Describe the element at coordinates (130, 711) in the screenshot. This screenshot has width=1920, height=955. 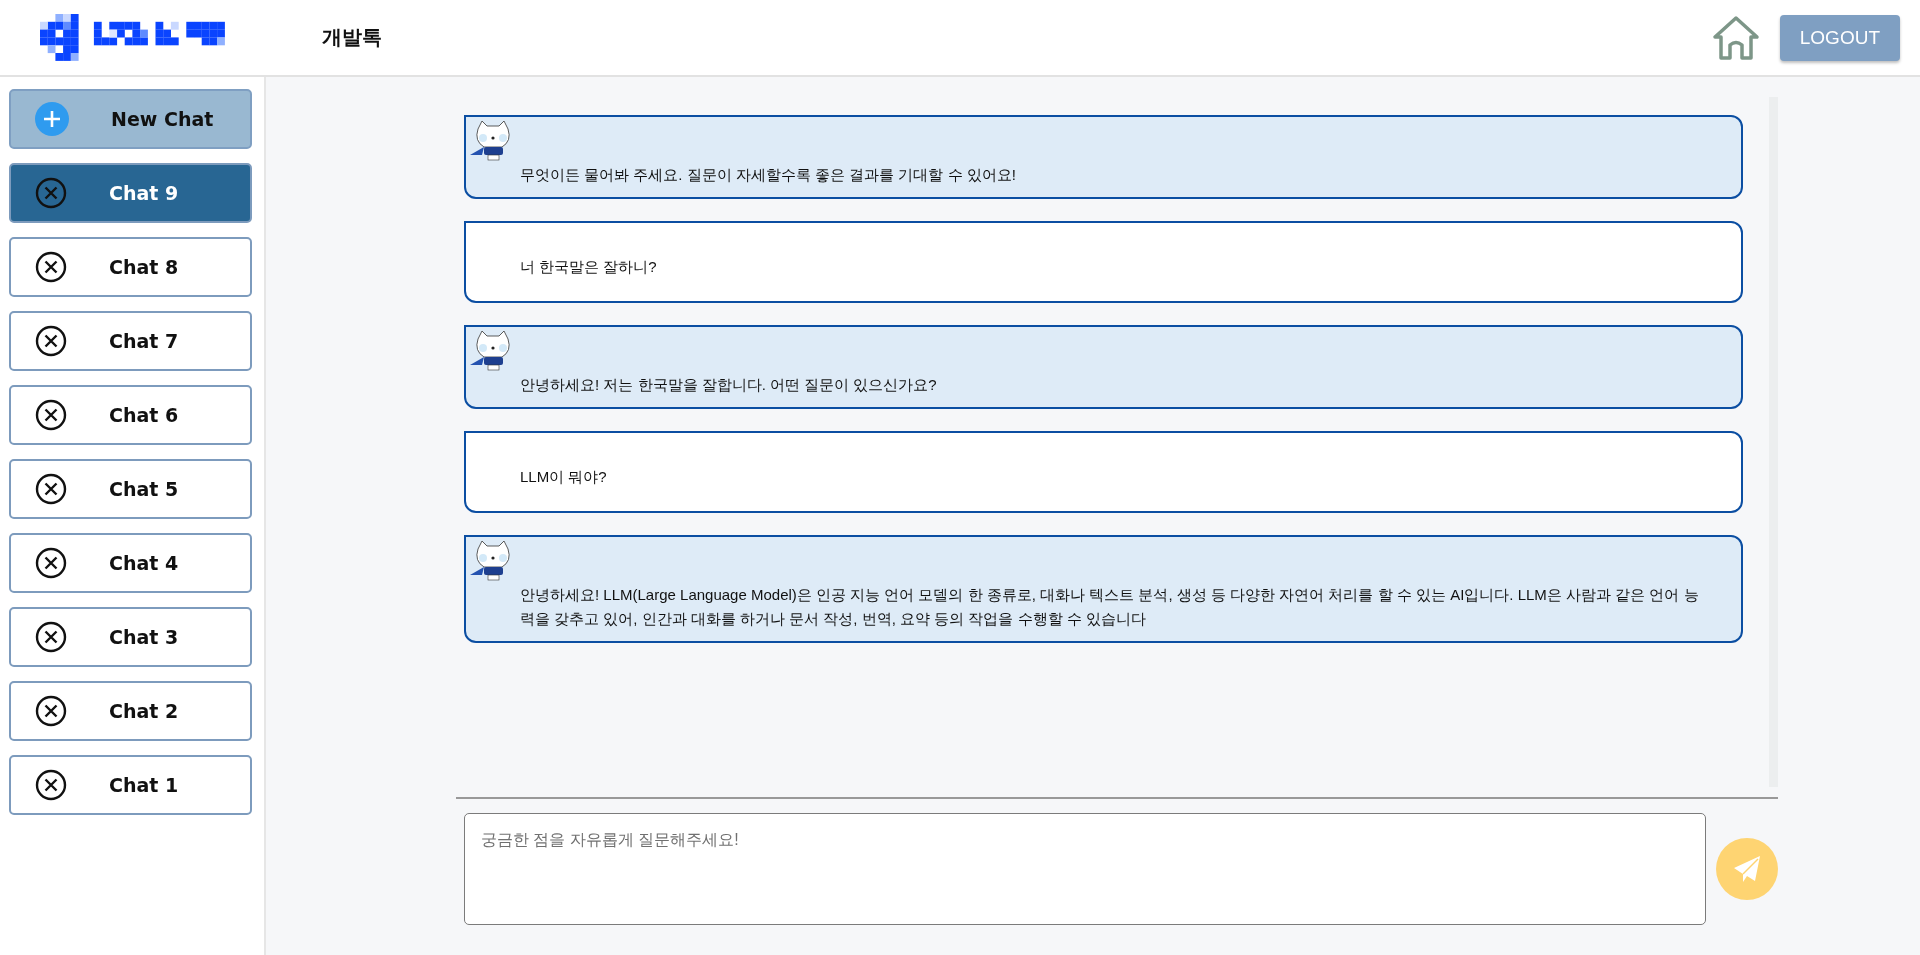
I see `chat-item: Chat 2` at that location.